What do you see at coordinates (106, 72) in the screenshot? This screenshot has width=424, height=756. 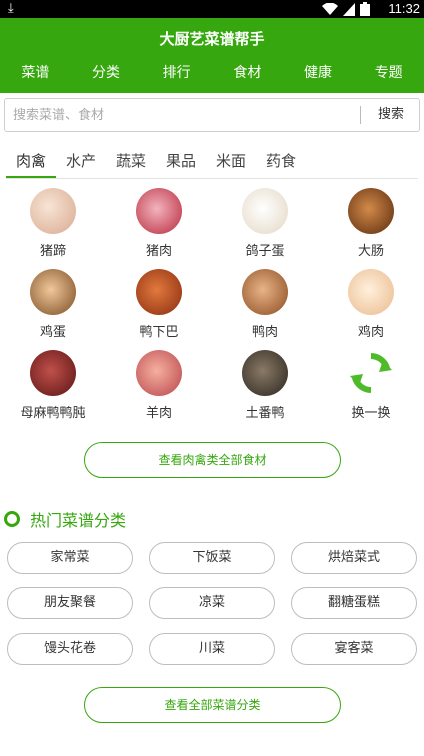 I see `nav-item-categories: 分类` at bounding box center [106, 72].